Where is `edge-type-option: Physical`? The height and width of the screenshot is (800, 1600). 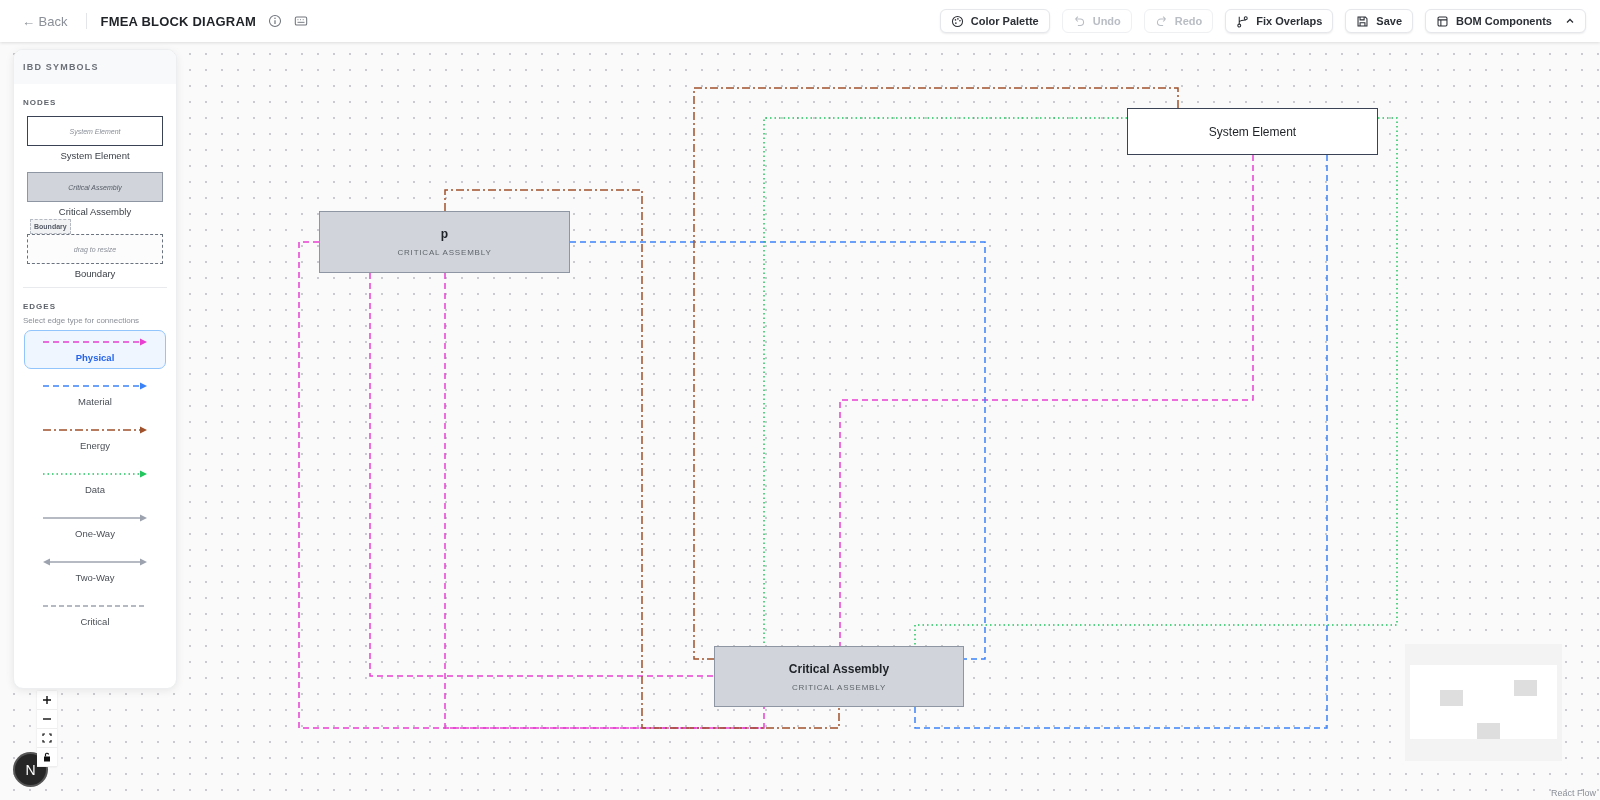
edge-type-option: Physical is located at coordinates (95, 349).